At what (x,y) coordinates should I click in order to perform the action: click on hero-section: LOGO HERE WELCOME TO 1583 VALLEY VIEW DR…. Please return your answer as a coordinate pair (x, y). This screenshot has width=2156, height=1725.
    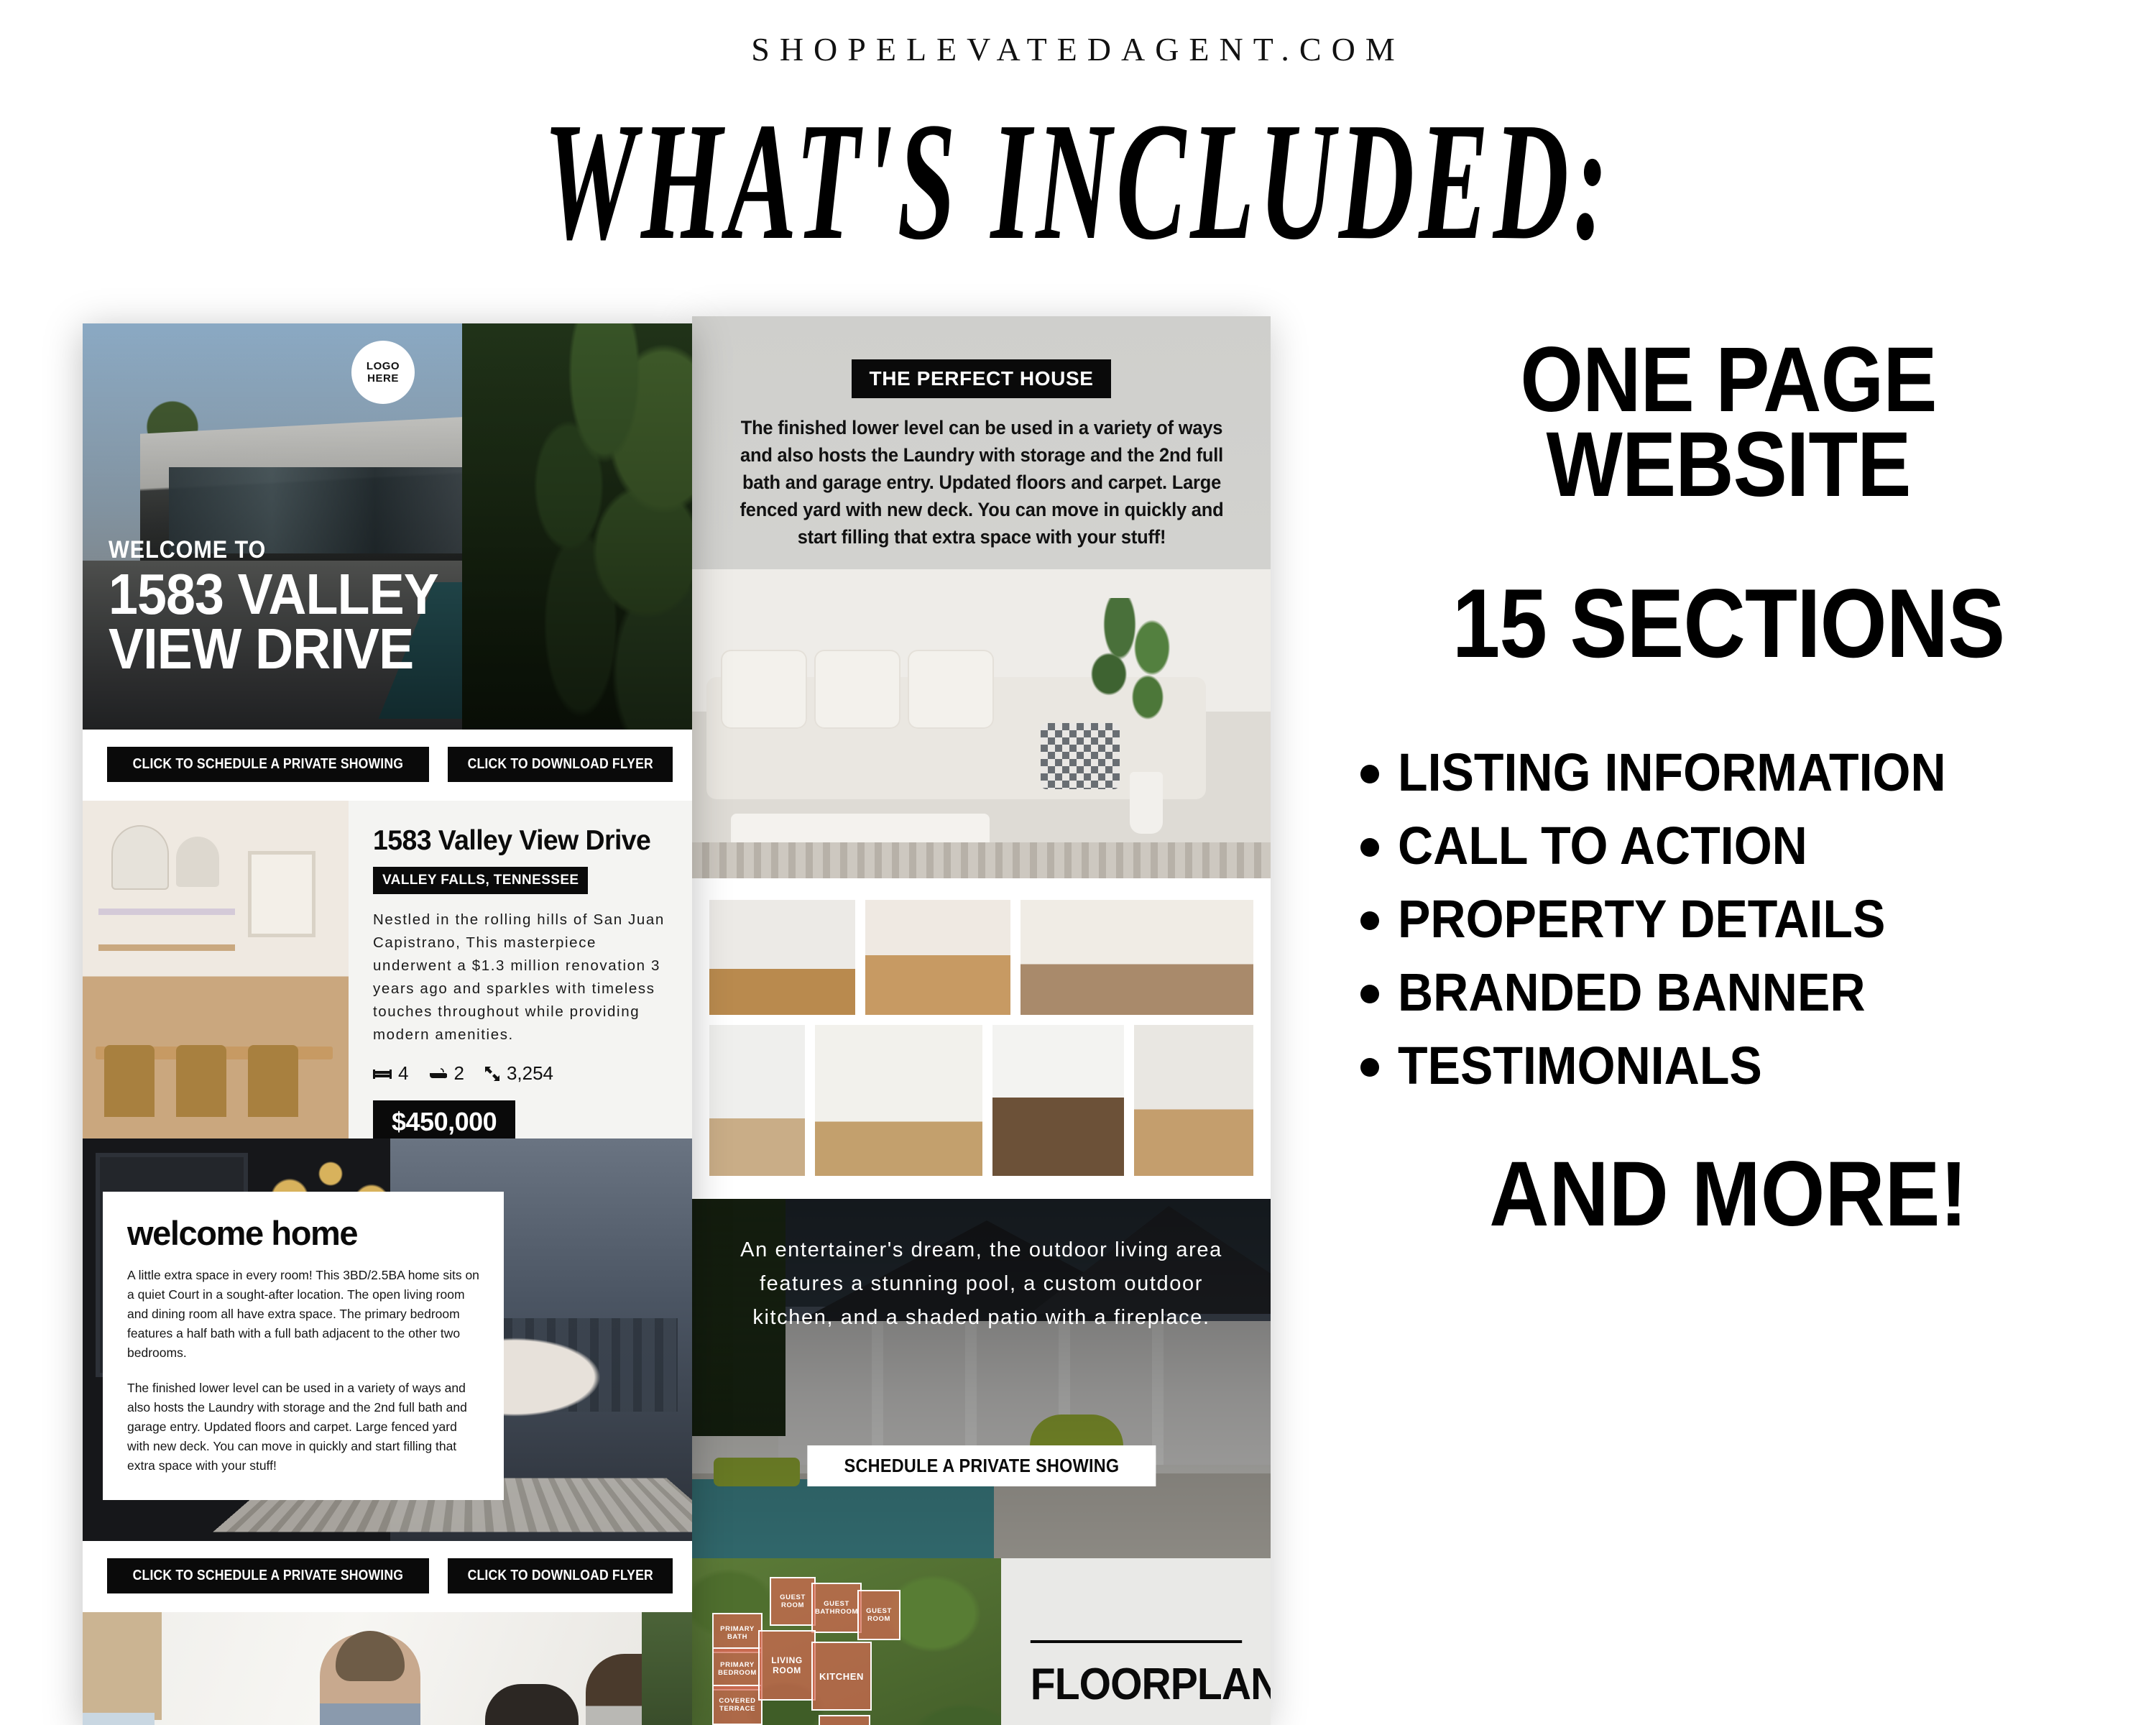
    Looking at the image, I should click on (387, 526).